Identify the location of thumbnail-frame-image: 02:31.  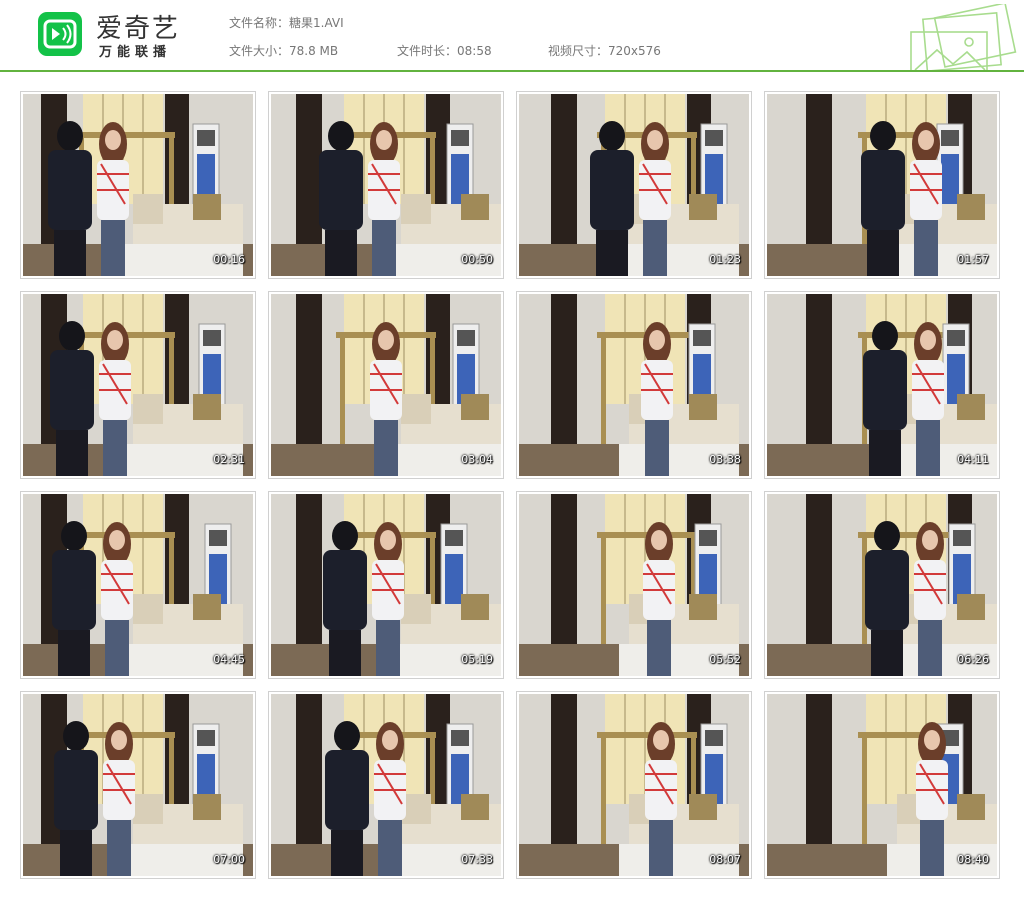
(138, 385).